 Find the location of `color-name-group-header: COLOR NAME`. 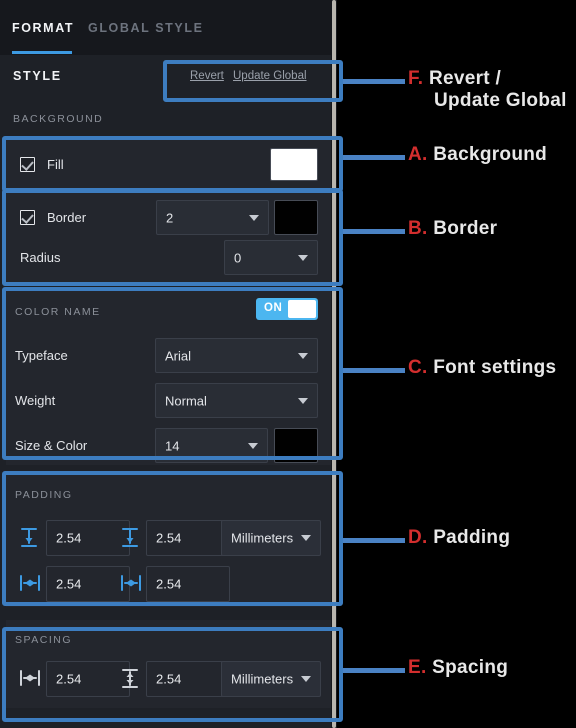

color-name-group-header: COLOR NAME is located at coordinates (58, 312).